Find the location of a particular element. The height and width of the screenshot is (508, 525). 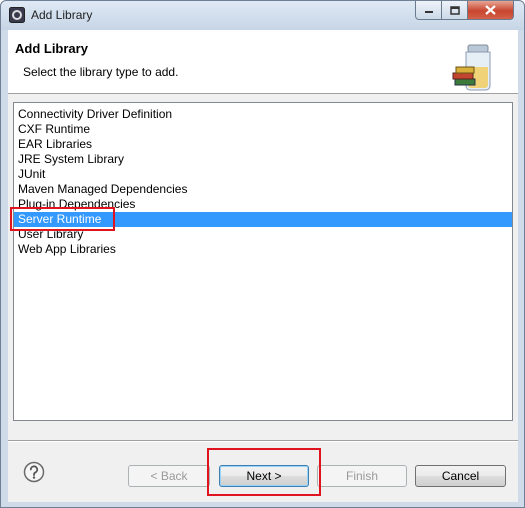

list-item: JRE System Library is located at coordinates (263, 159).